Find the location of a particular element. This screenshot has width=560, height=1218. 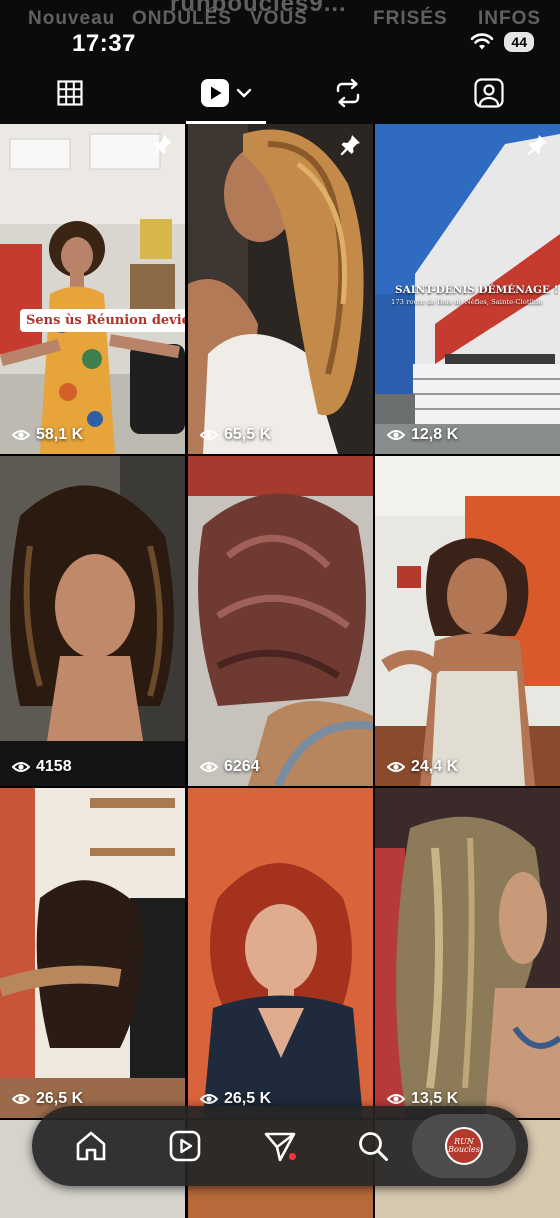

bottom-navigation: RUN Boucles is located at coordinates (280, 1146).